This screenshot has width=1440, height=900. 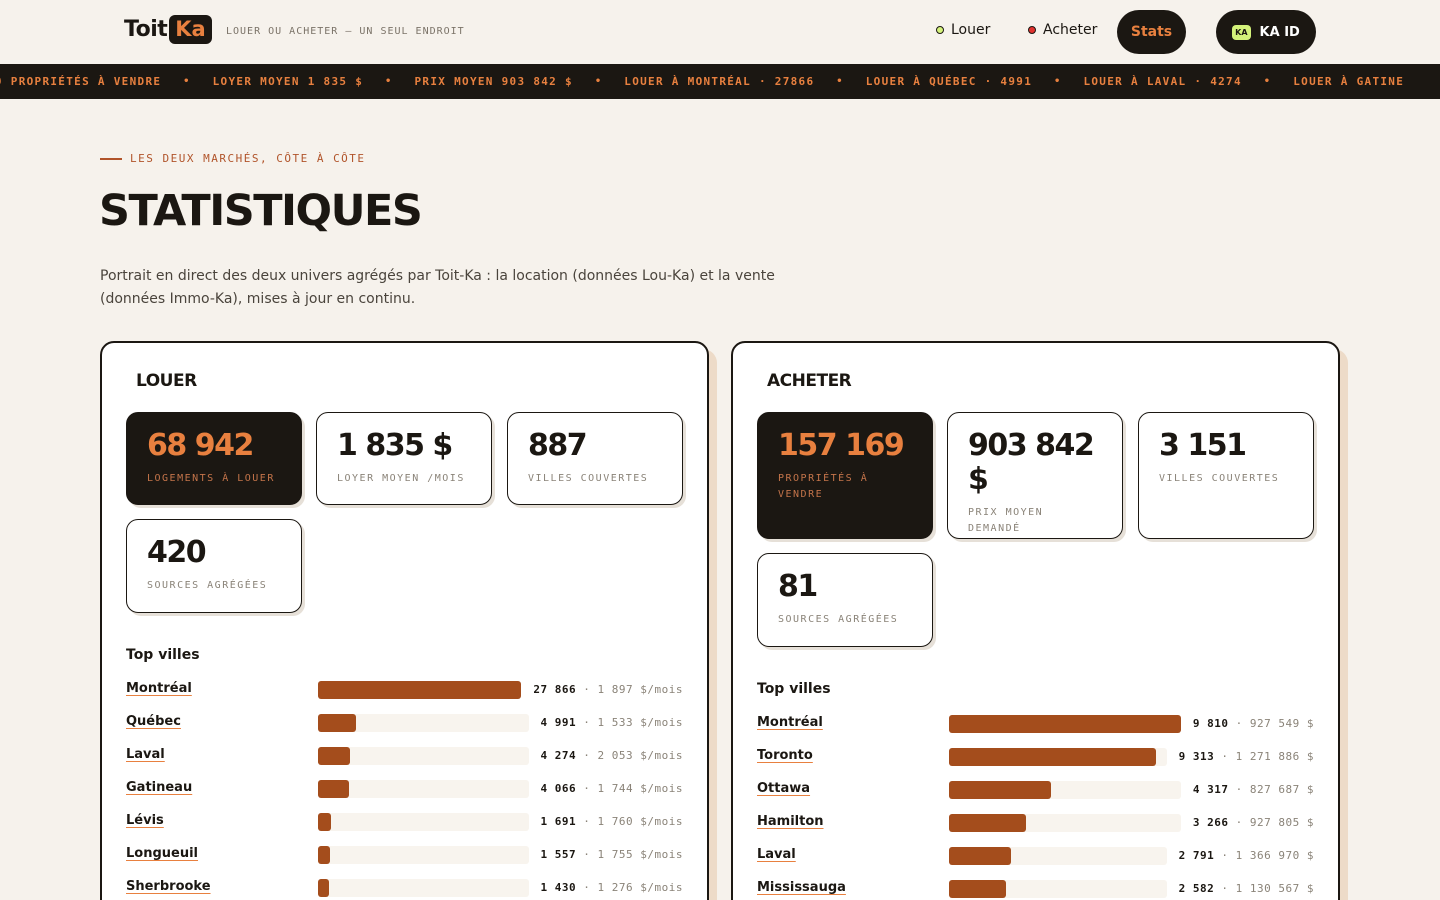 What do you see at coordinates (790, 821) in the screenshot?
I see `city-link: Hamilton` at bounding box center [790, 821].